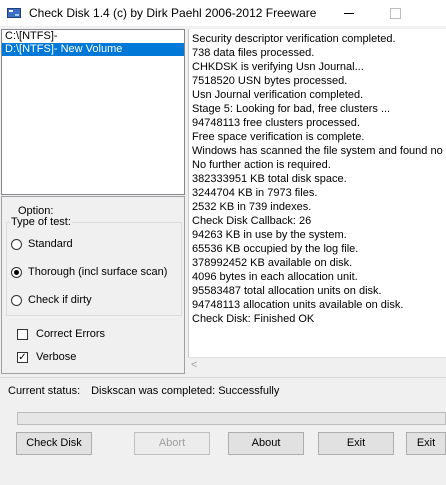 The height and width of the screenshot is (485, 446). I want to click on scroll-left-icon: <, so click(194, 365).